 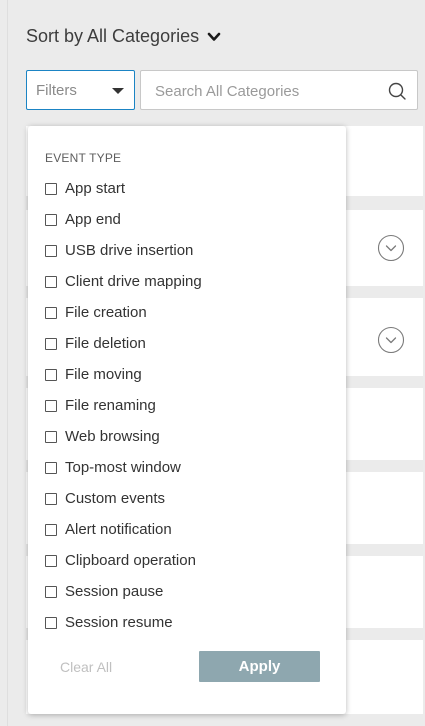 What do you see at coordinates (80, 90) in the screenshot?
I see `filters-select: Filters` at bounding box center [80, 90].